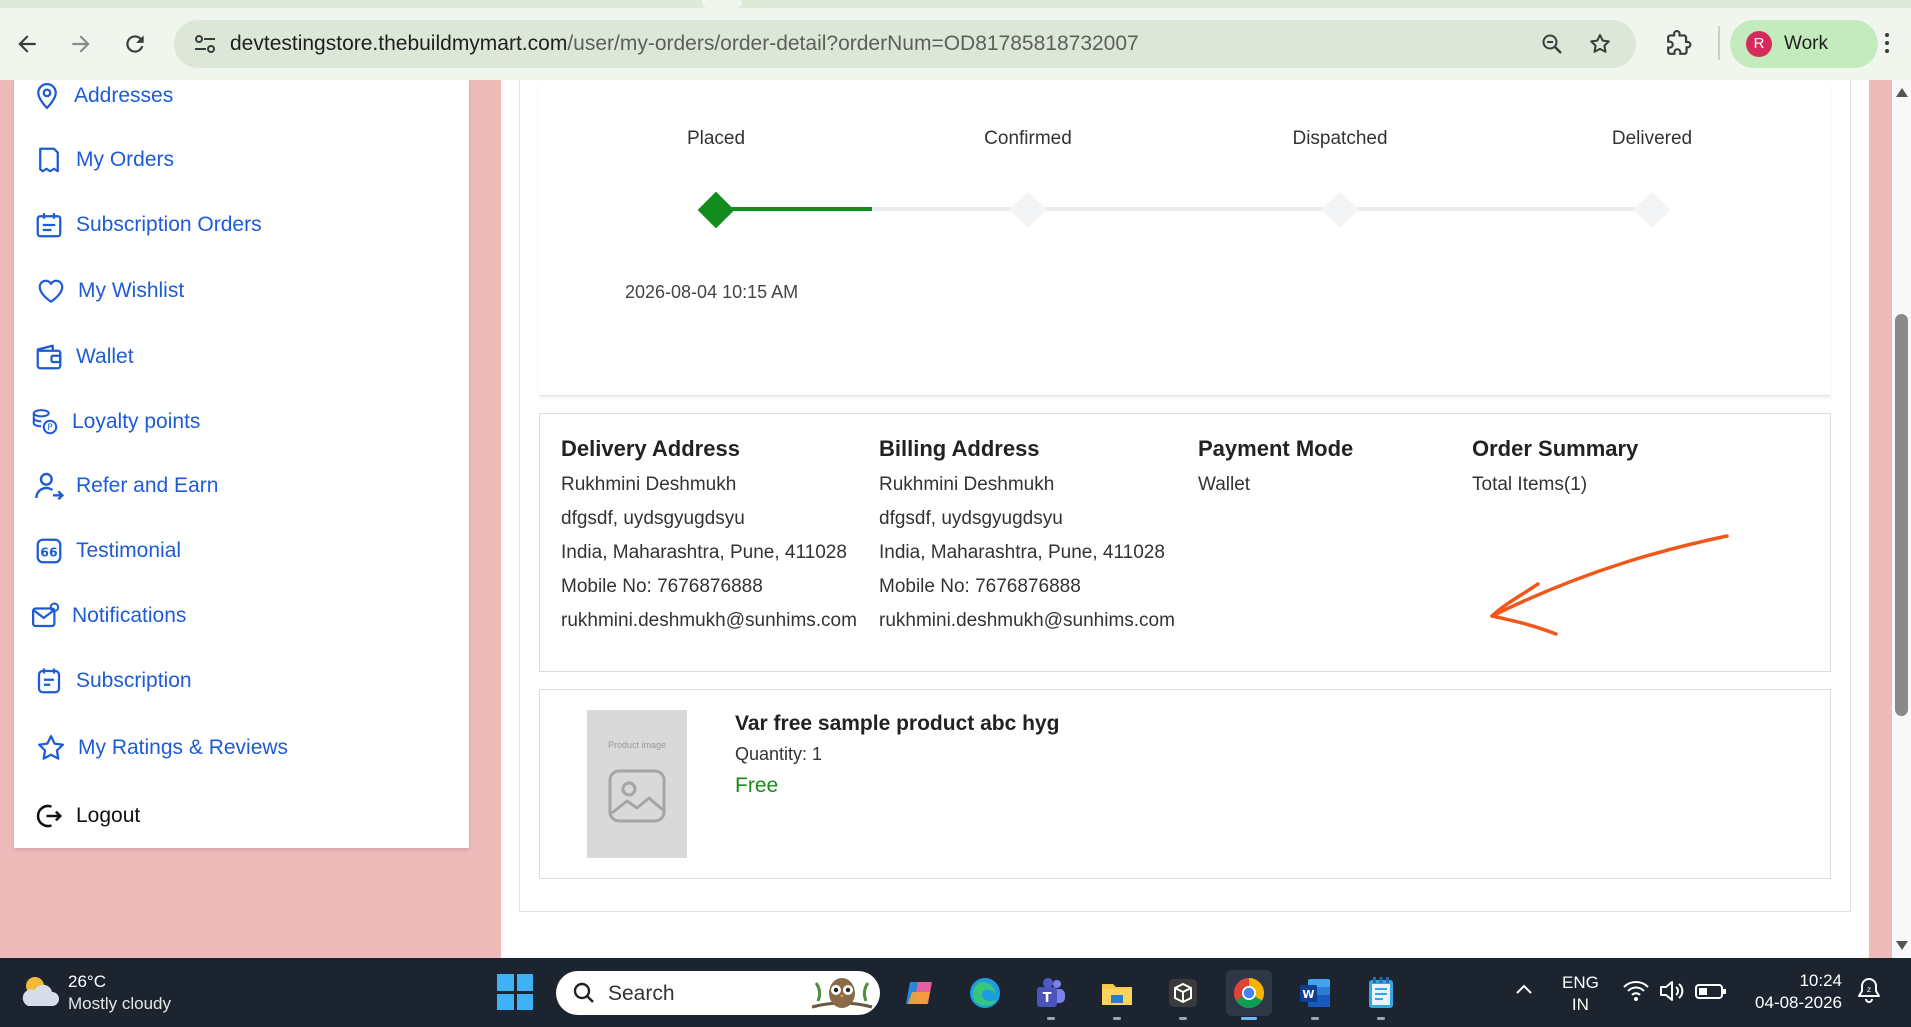  What do you see at coordinates (1022, 552) in the screenshot?
I see `billing-line2: India, Maharashtra, Pune, 411028` at bounding box center [1022, 552].